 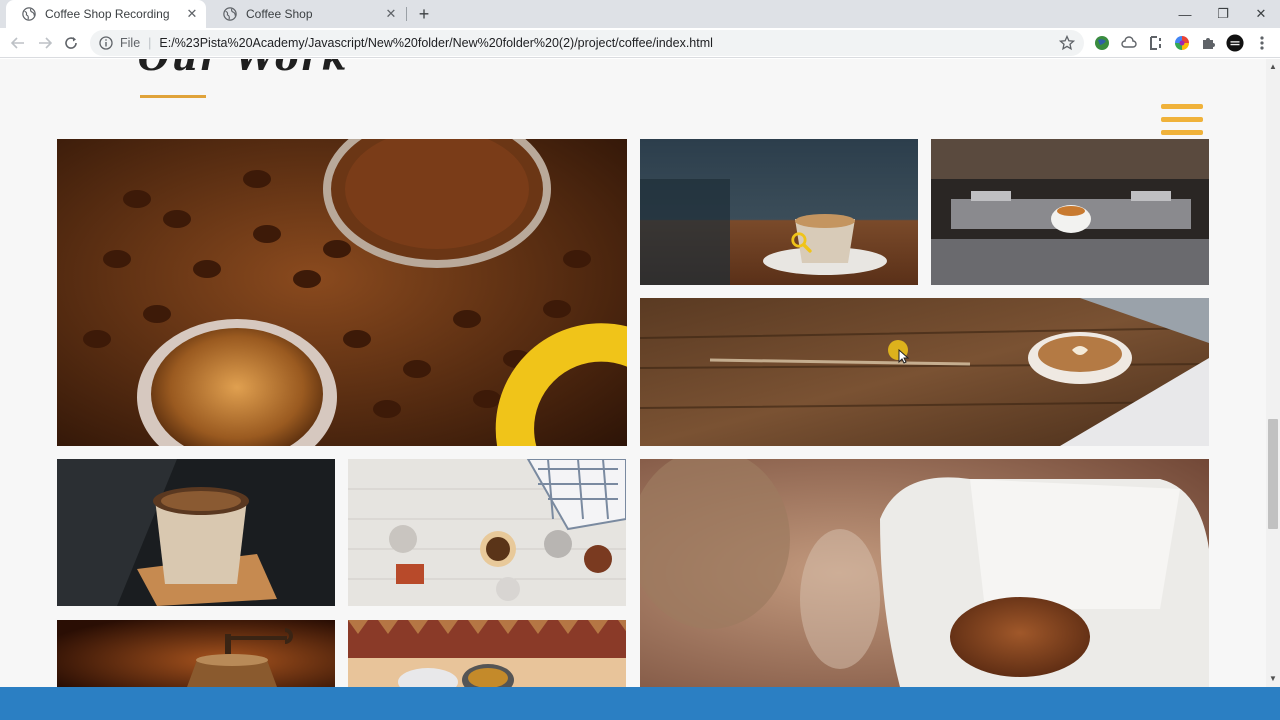 I want to click on latte-table-image, so click(x=779, y=212).